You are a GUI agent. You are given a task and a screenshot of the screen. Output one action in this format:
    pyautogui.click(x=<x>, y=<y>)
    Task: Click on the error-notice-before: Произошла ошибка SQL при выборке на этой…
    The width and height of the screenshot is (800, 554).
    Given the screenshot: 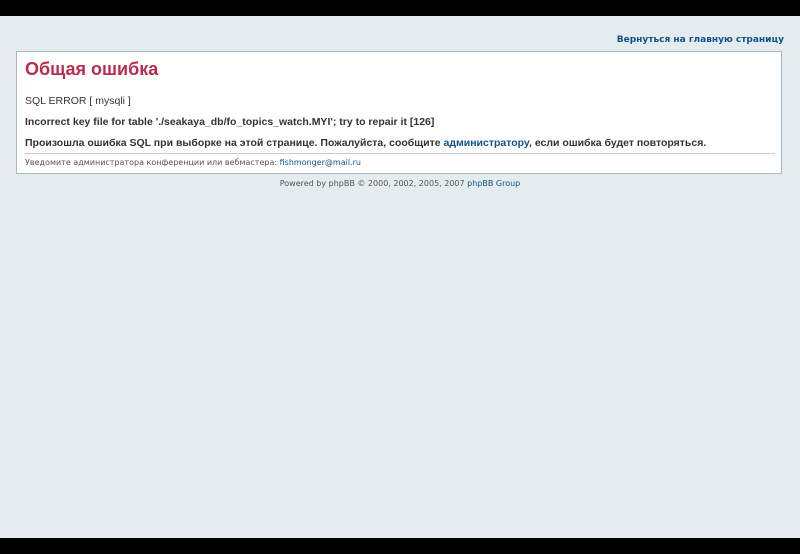 What is the action you would take?
    pyautogui.click(x=234, y=143)
    